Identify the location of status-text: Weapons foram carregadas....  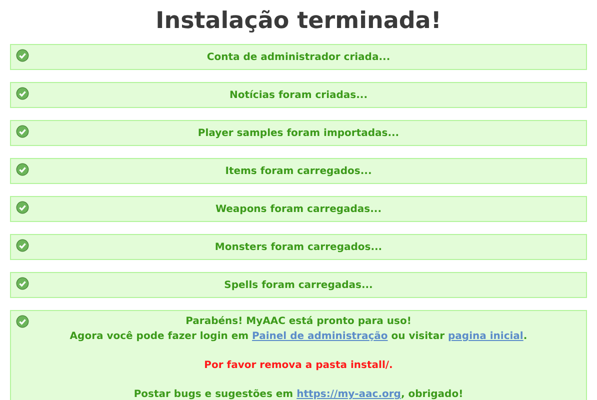
(298, 209).